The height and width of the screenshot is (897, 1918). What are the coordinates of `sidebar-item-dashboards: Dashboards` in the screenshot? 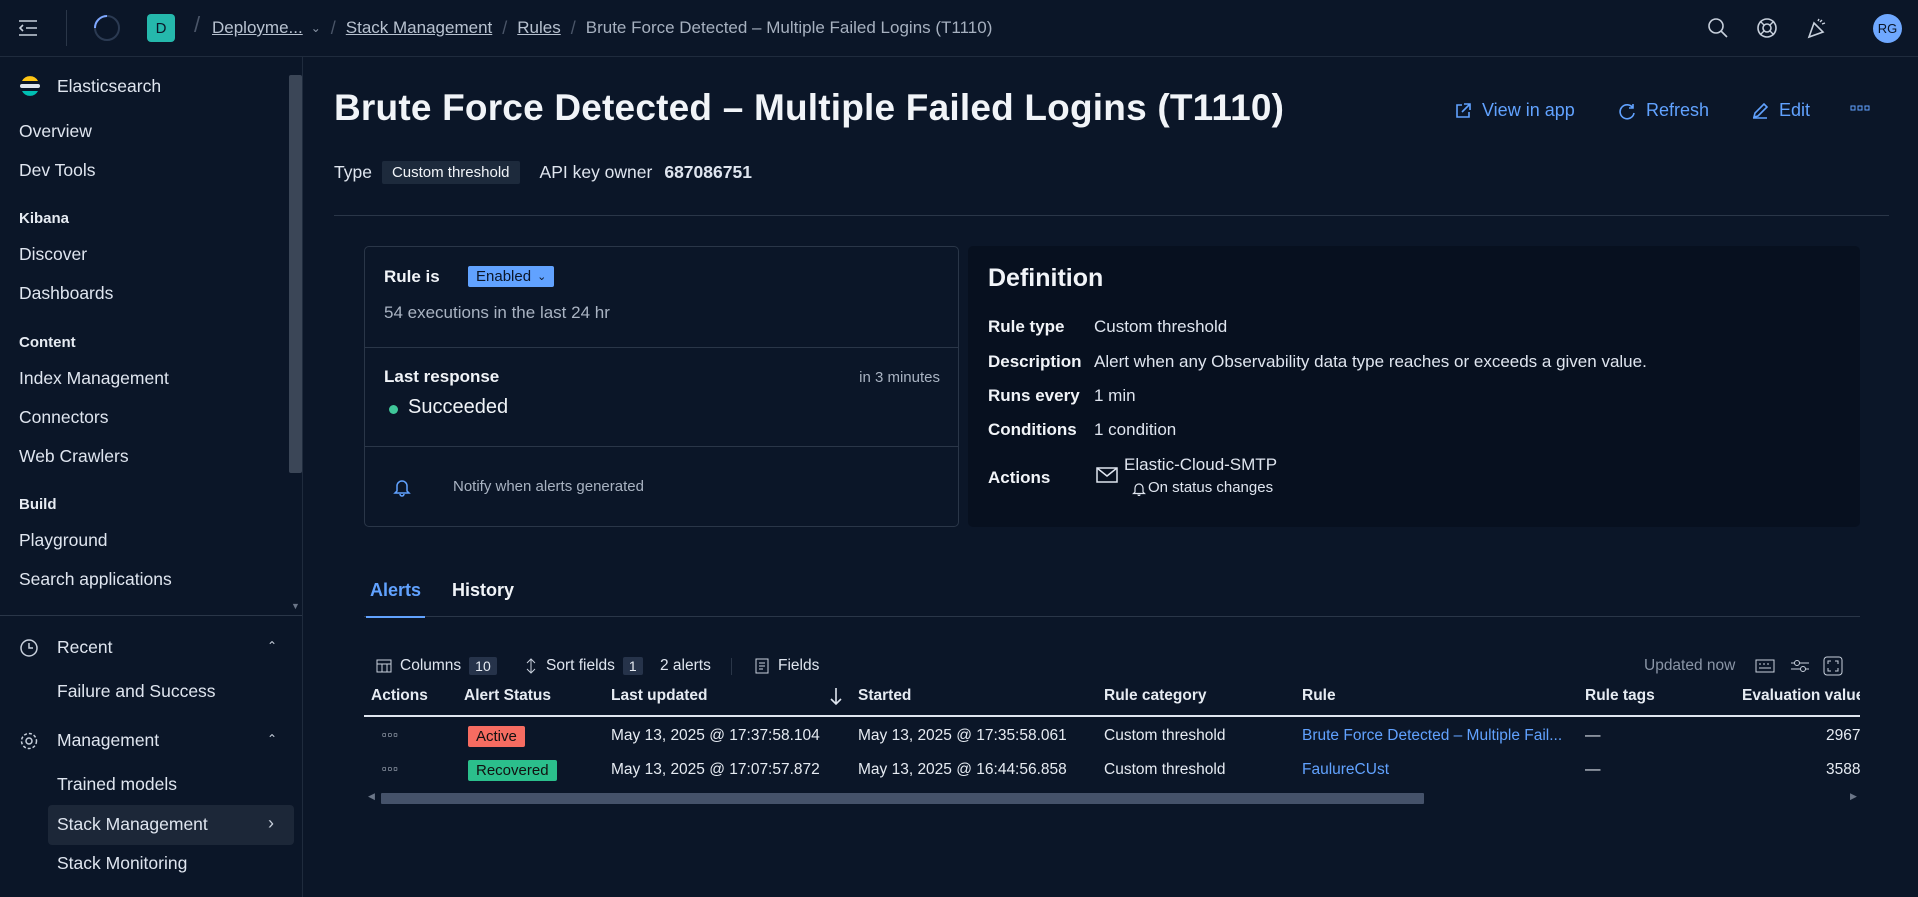 It's located at (66, 293).